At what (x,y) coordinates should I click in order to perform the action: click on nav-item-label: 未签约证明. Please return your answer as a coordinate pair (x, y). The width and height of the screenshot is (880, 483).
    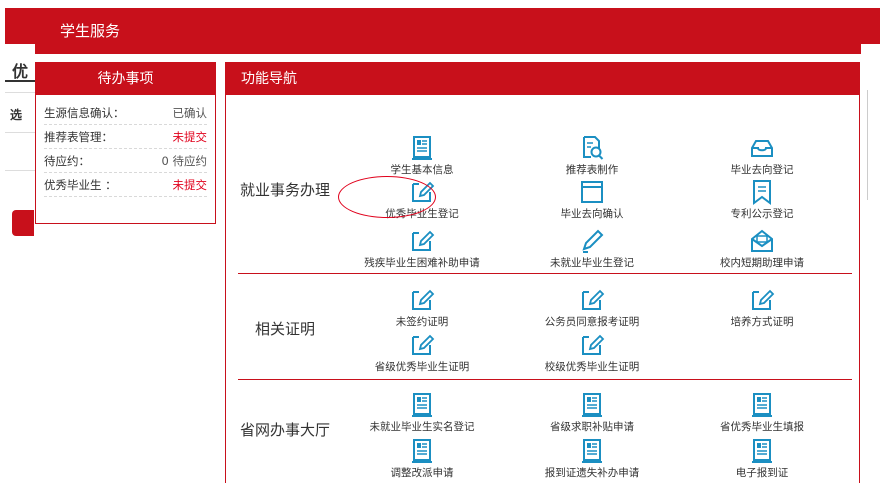
    Looking at the image, I should click on (422, 322).